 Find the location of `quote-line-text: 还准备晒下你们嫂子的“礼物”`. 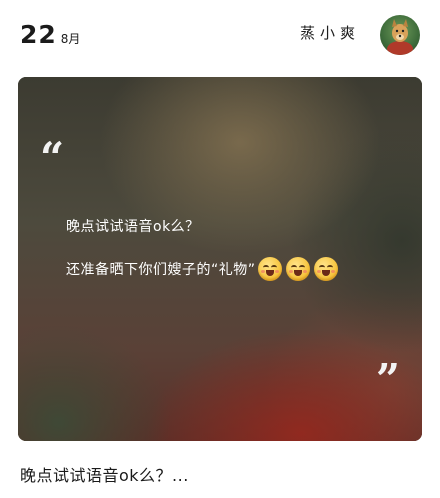

quote-line-text: 还准备晒下你们嫂子的“礼物” is located at coordinates (161, 270).